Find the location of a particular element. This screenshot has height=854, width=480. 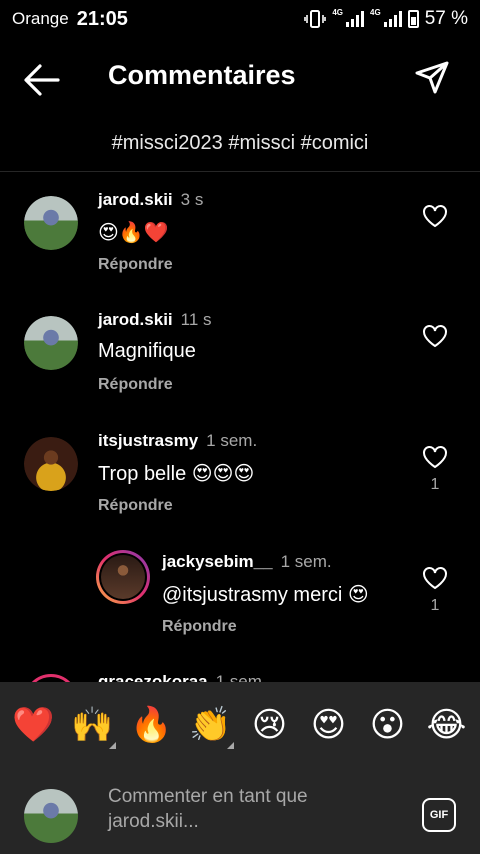

comment-text: @itsjustrasmy merci 😍 is located at coordinates (265, 595).